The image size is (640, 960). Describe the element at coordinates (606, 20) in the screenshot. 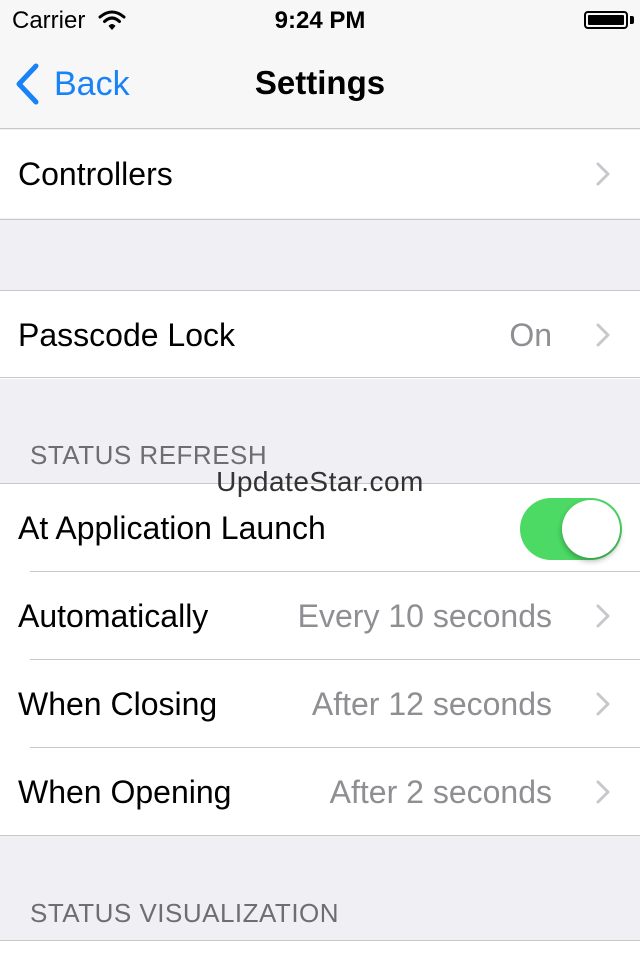

I see `battery-icon` at that location.